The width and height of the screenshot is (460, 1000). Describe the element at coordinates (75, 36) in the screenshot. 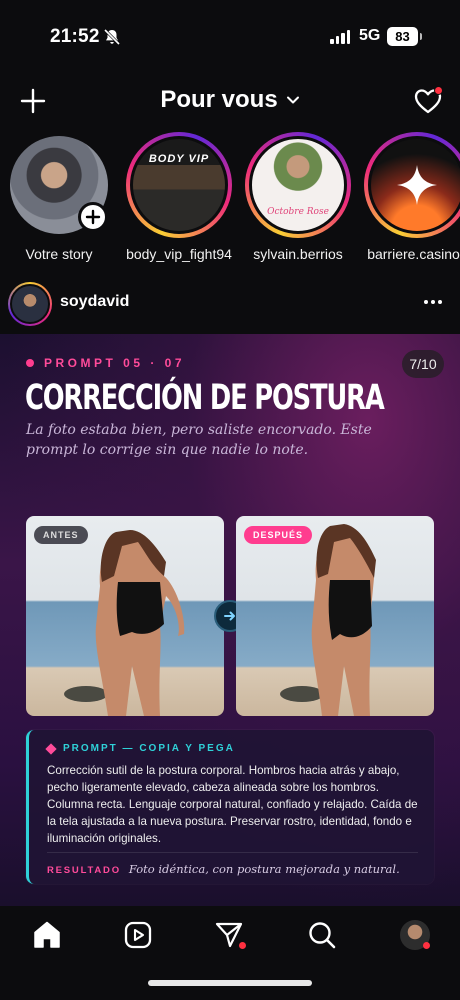

I see `status-time: 21:52` at that location.